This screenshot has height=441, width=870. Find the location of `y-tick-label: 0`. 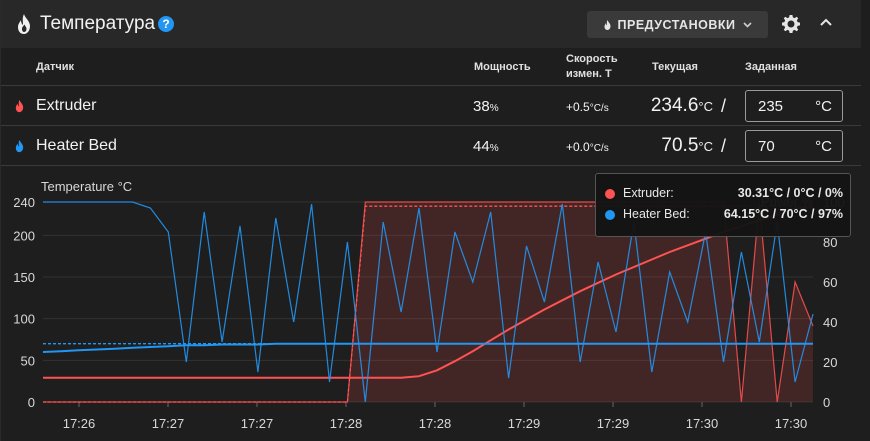

y-tick-label: 0 is located at coordinates (31, 402).